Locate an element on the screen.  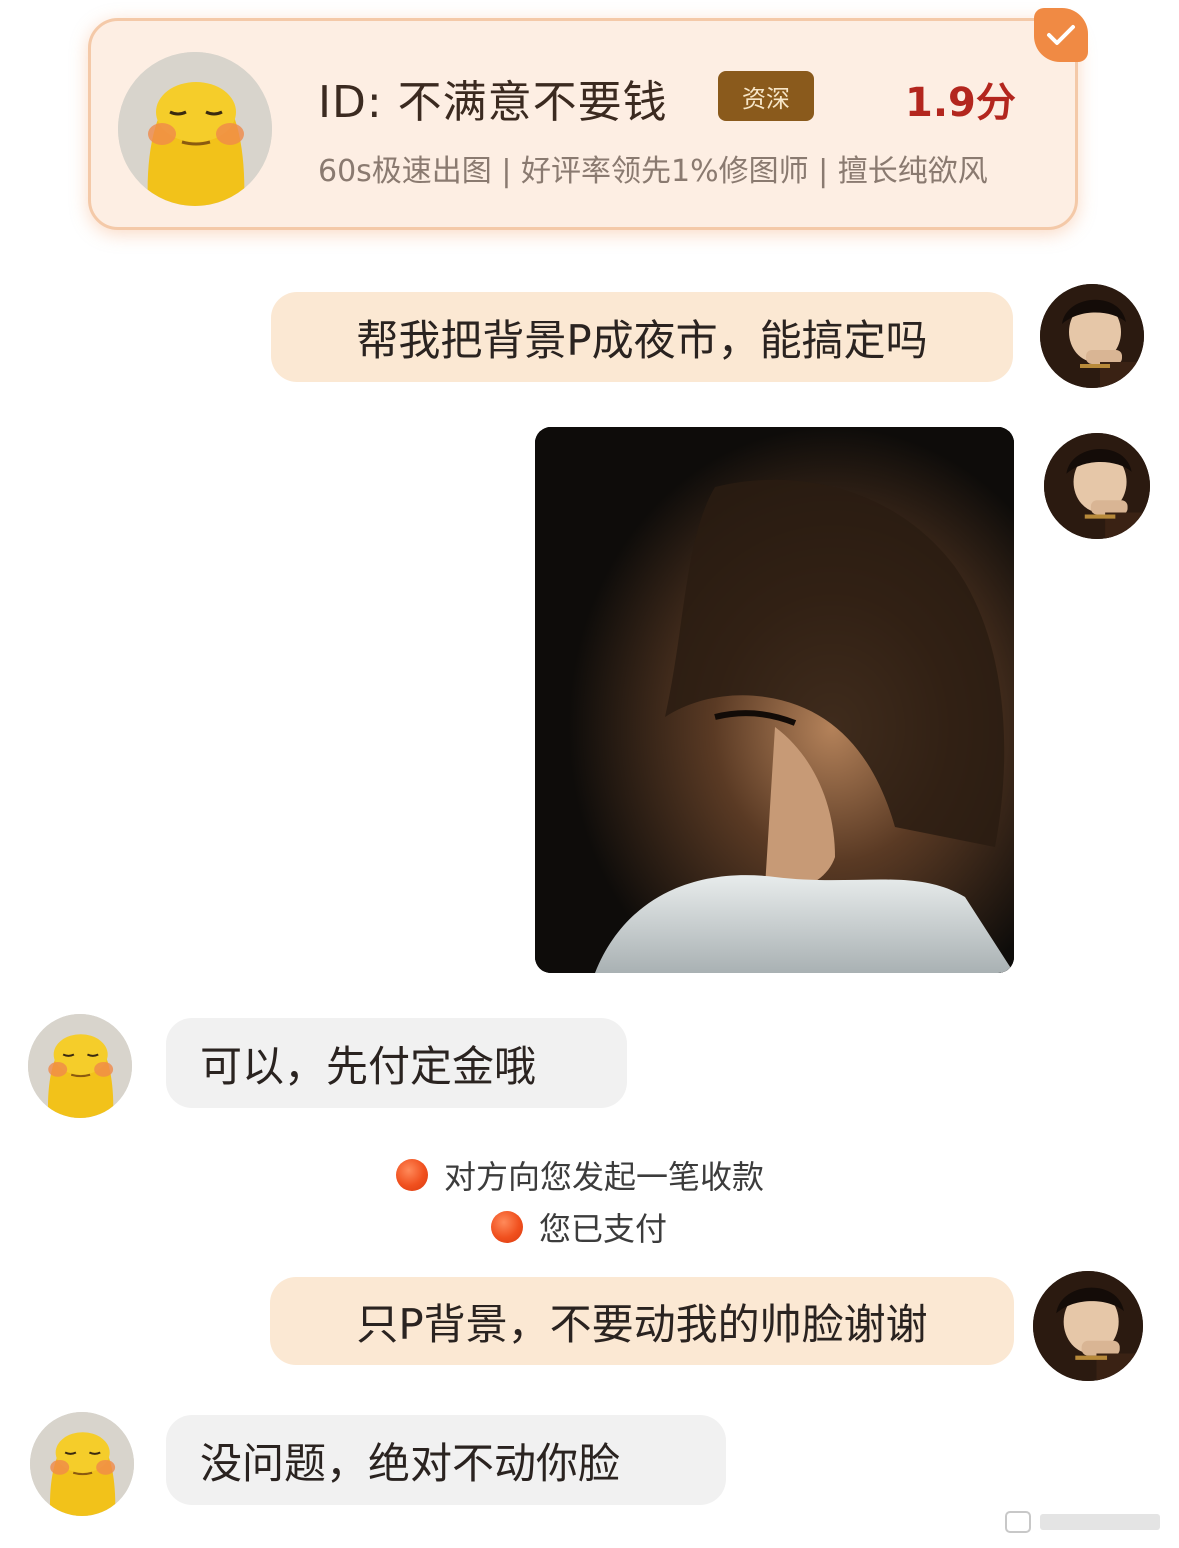
designer-id: ID: 不满意不要钱 is located at coordinates (493, 102).